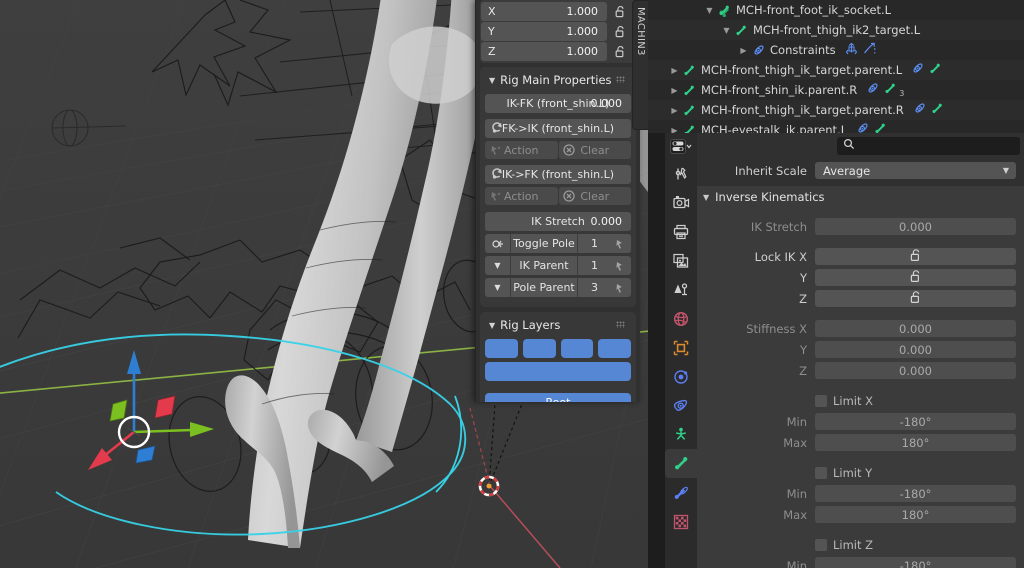 The width and height of the screenshot is (1024, 568). I want to click on properties-tab-object, so click(681, 347).